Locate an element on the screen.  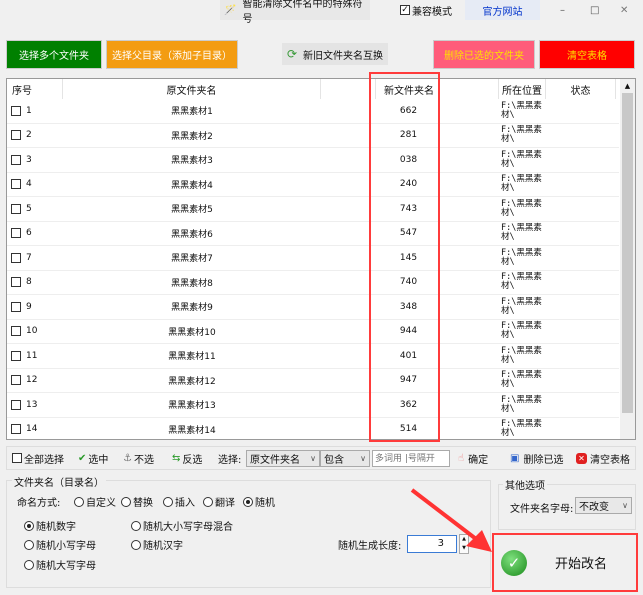
mode-label: 命名方式: is located at coordinates (39, 503).